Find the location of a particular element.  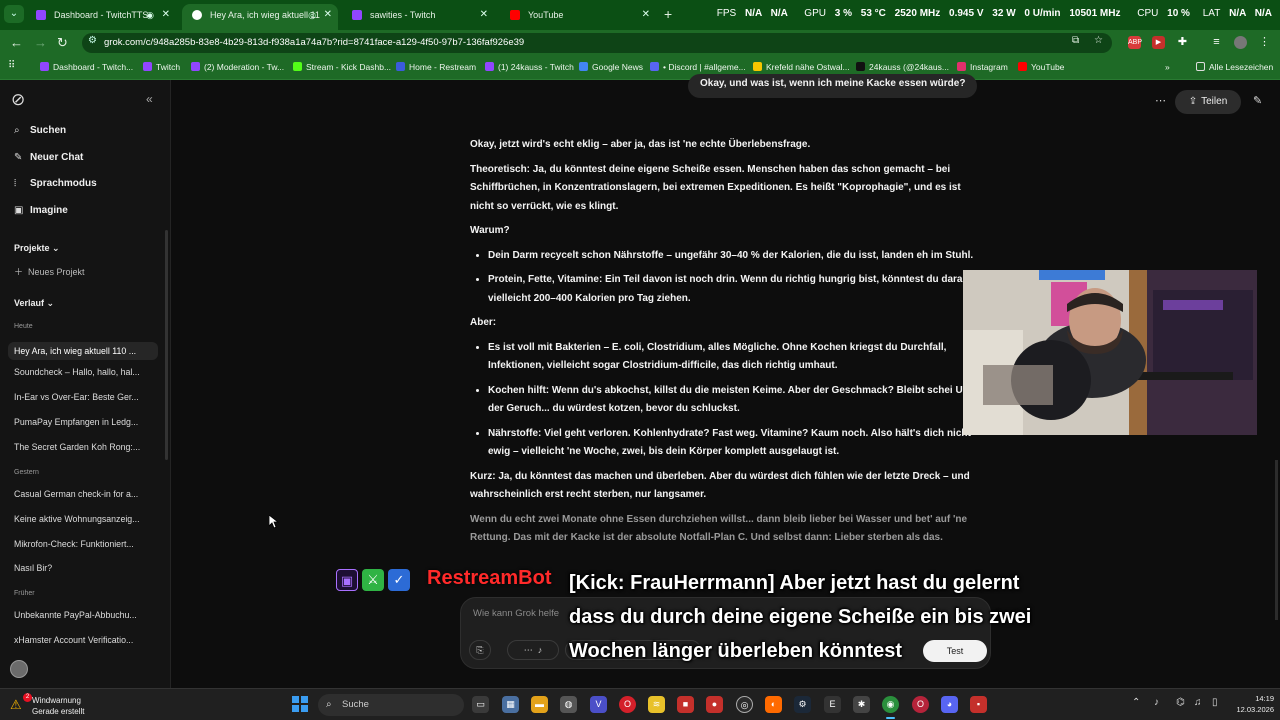

new-project-button: ＋ Neues Projekt is located at coordinates (49, 271).